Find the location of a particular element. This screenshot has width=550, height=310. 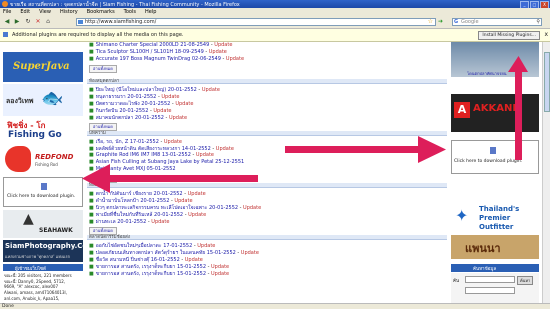

right-arrow-icon is located at coordinates (365, 149).